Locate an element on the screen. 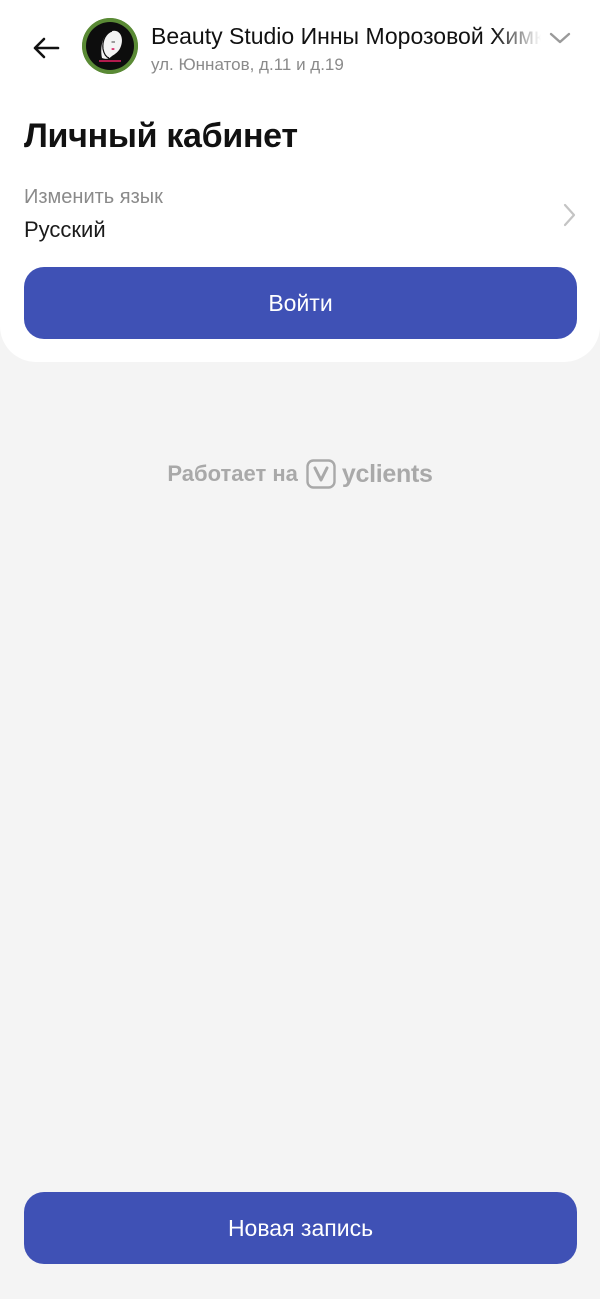 The height and width of the screenshot is (1299, 600). yclients-logo-icon is located at coordinates (321, 474).